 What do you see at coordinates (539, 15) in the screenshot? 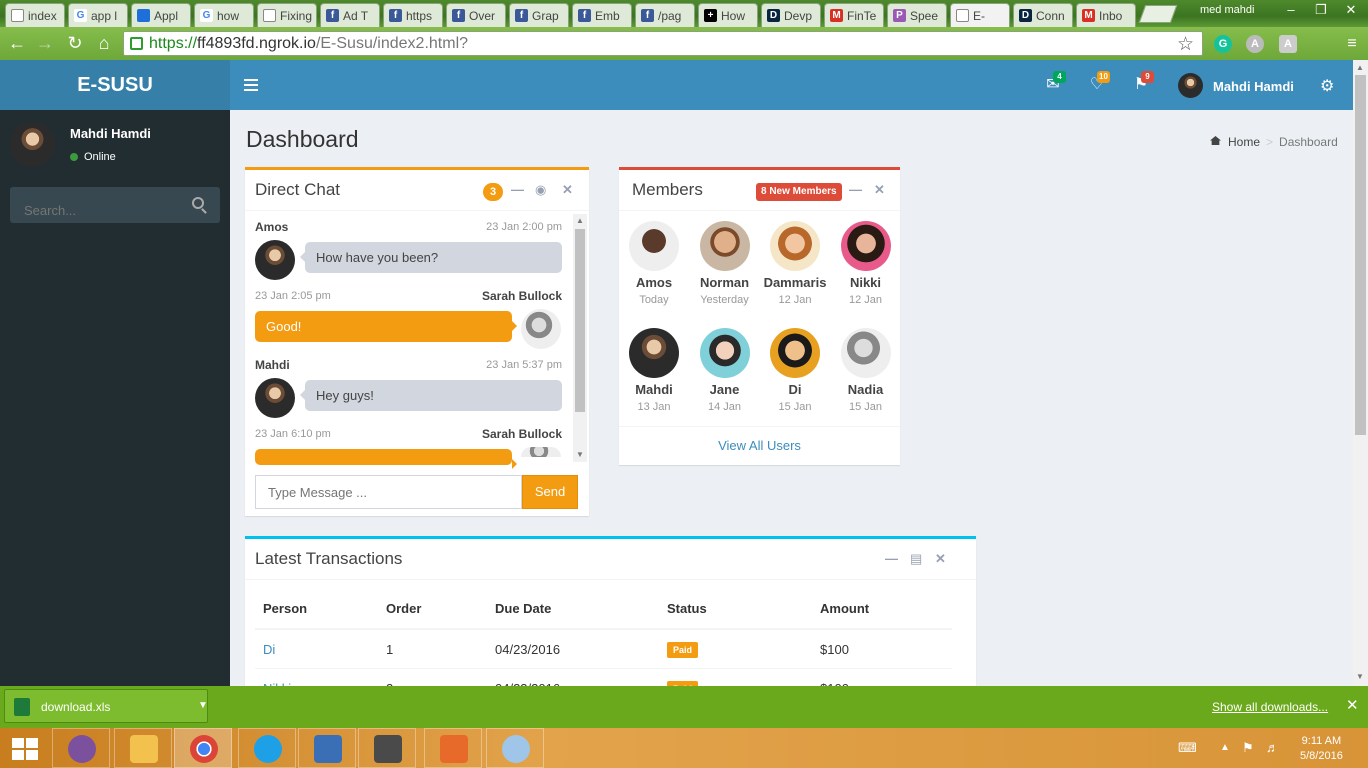
I see `browser-tab: f Grap` at bounding box center [539, 15].